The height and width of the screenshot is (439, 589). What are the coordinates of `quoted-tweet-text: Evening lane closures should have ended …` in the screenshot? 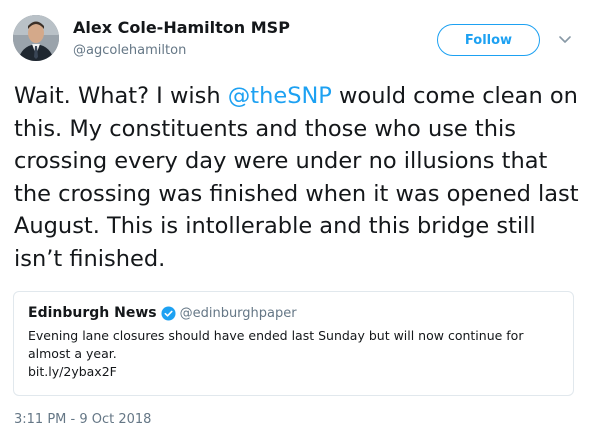 It's located at (276, 344).